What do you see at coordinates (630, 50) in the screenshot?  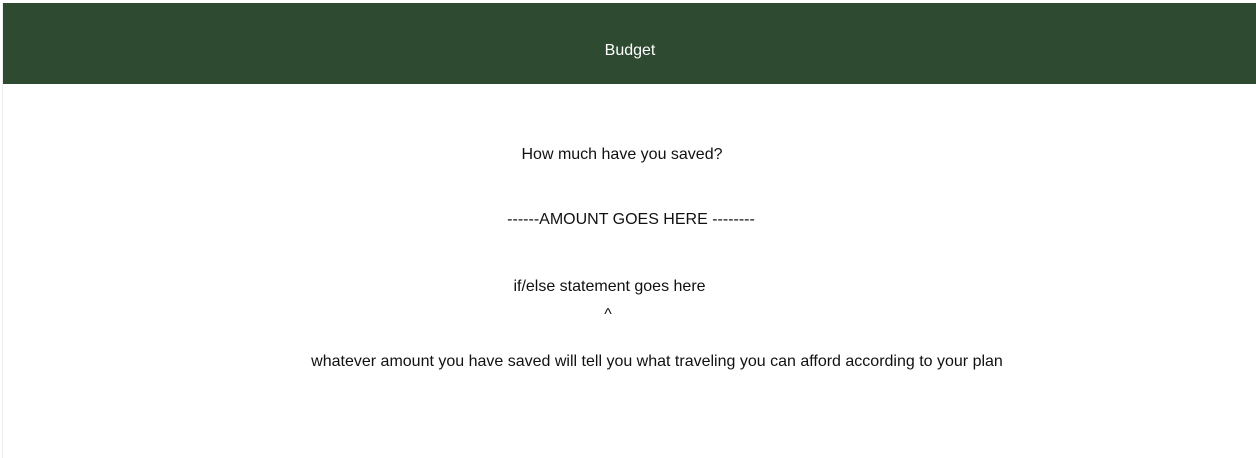 I see `page-title: Budget` at bounding box center [630, 50].